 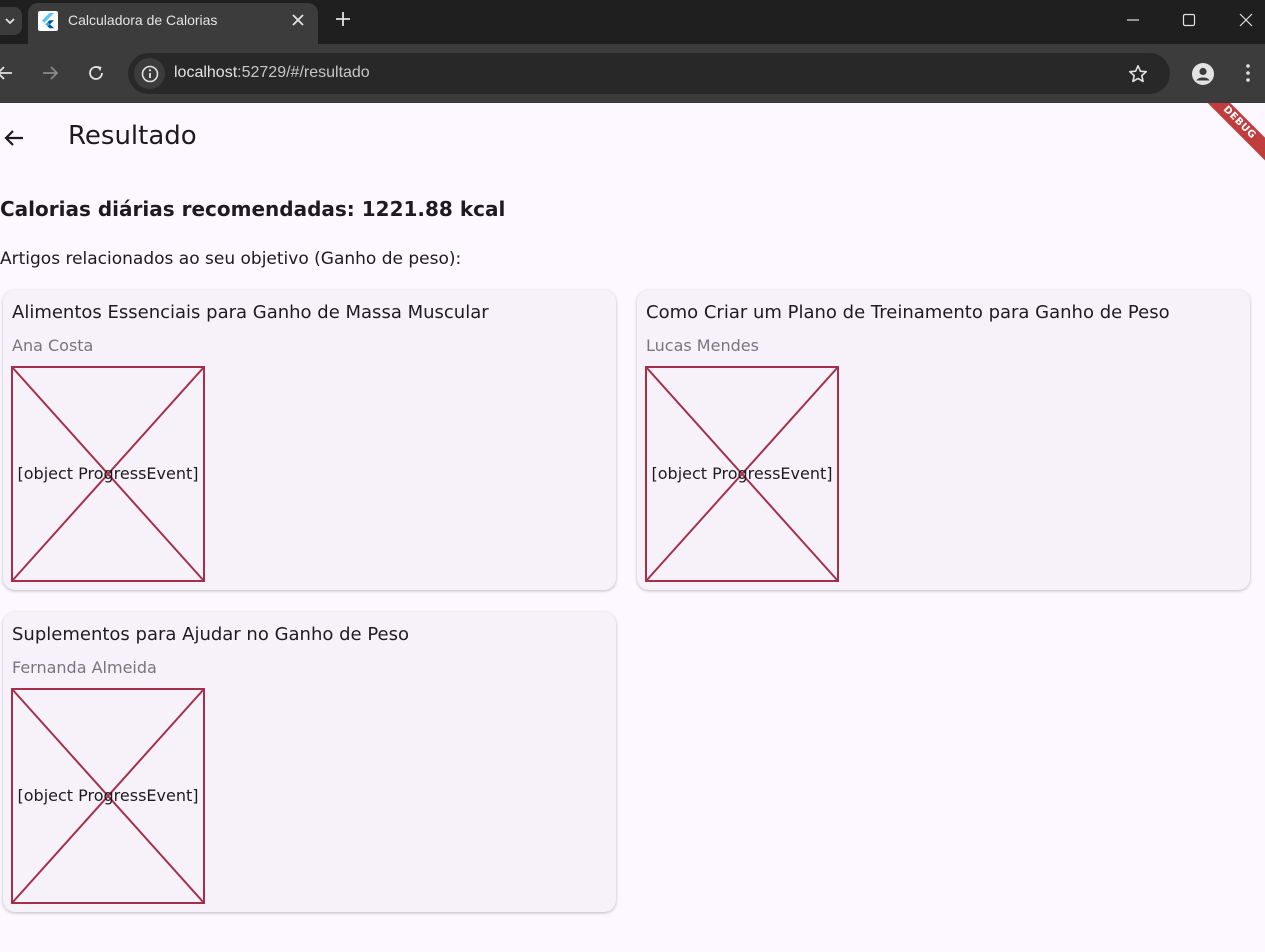 I want to click on reload-icon, so click(x=96, y=73).